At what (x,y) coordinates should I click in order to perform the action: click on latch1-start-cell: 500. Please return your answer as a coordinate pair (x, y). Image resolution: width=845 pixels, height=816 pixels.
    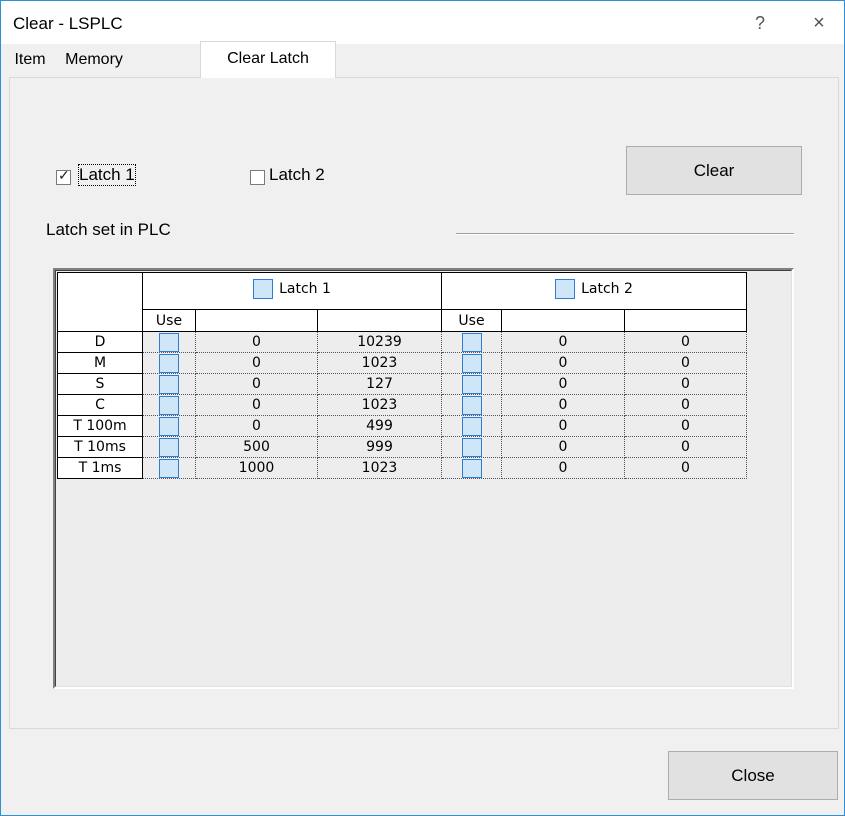
    Looking at the image, I should click on (256, 447).